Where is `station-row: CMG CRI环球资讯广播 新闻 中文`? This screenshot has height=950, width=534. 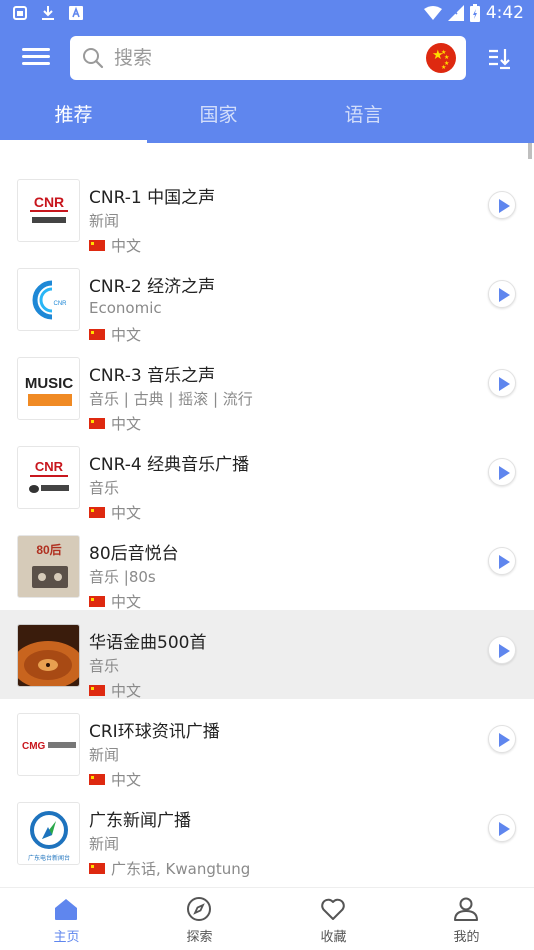 station-row: CMG CRI环球资讯广播 新闻 中文 is located at coordinates (267, 744).